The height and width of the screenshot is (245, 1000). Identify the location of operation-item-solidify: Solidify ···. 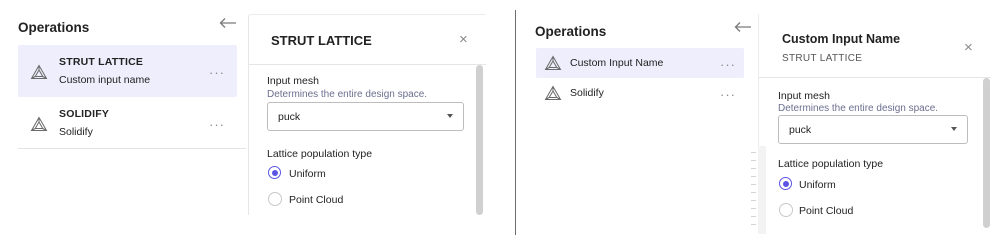
(640, 93).